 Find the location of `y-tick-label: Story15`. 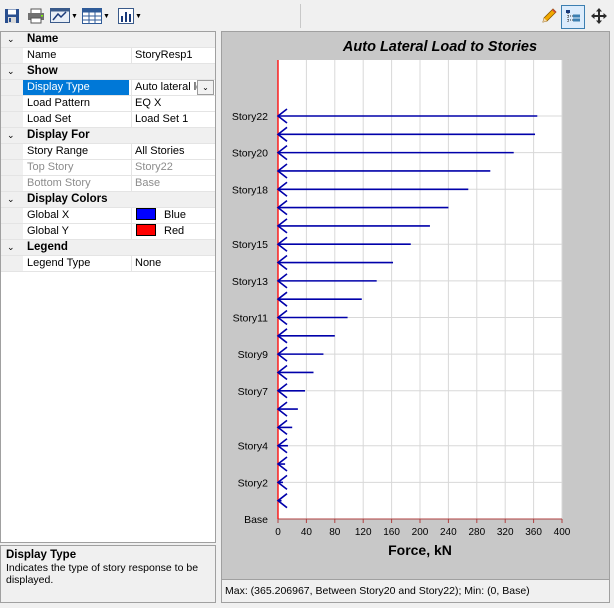

y-tick-label: Story15 is located at coordinates (250, 245).